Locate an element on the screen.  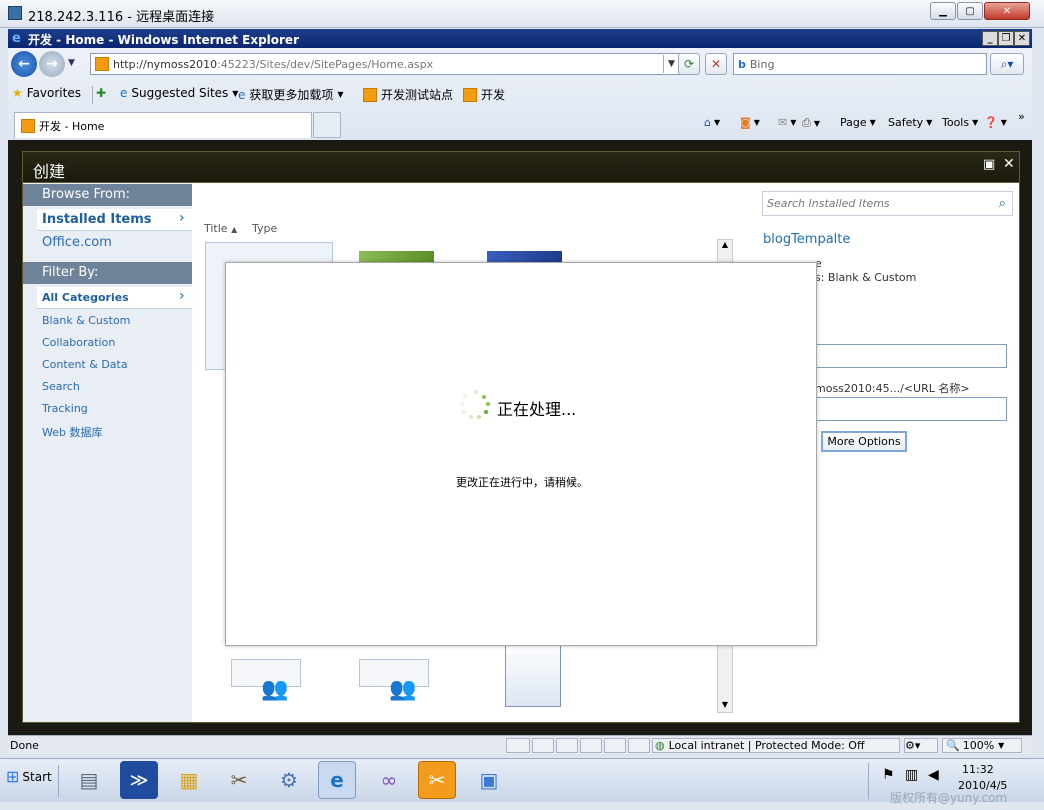
search-box: b Bing is located at coordinates (860, 64).